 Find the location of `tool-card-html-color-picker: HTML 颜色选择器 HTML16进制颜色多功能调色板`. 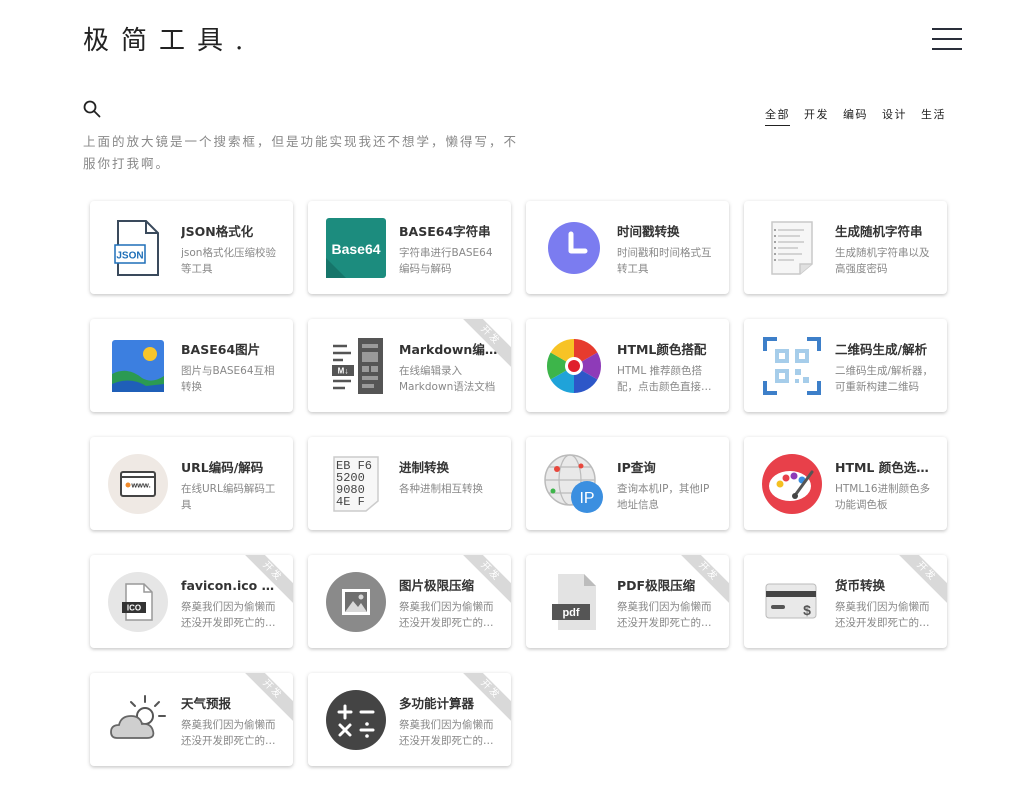

tool-card-html-color-picker: HTML 颜色选择器 HTML16进制颜色多功能调色板 is located at coordinates (845, 483).